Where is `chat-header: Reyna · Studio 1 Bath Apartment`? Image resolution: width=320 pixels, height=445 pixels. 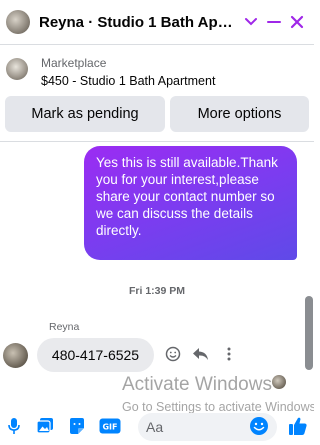
chat-header: Reyna · Studio 1 Bath Apartment is located at coordinates (157, 22).